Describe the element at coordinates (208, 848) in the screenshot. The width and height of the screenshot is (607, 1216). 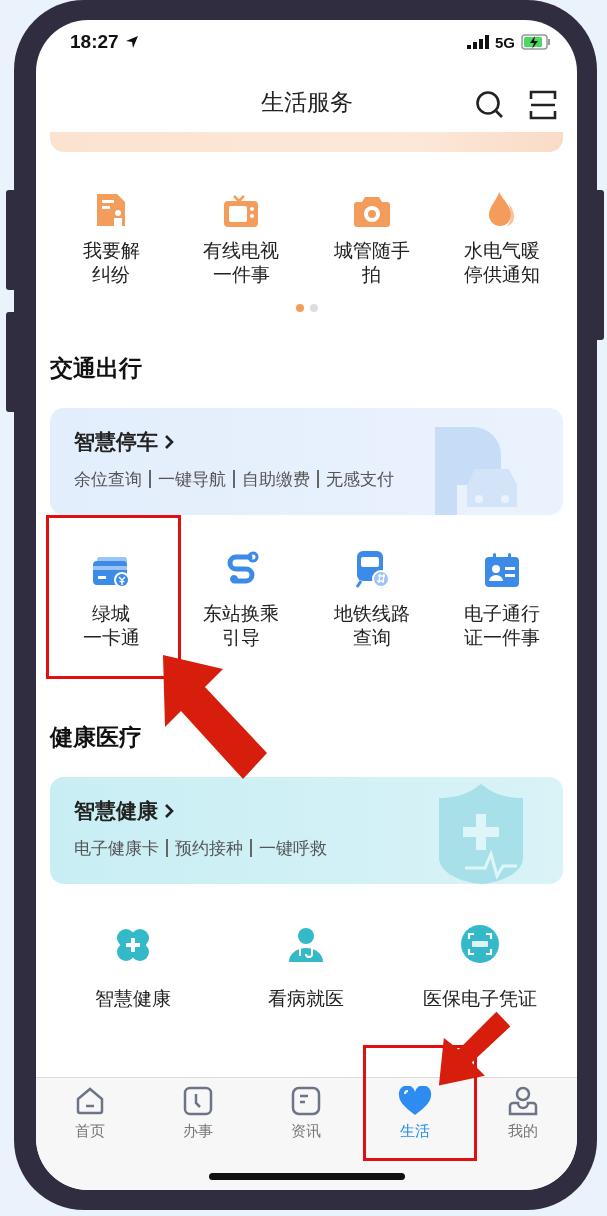
I see `card-link: 预约接种` at that location.